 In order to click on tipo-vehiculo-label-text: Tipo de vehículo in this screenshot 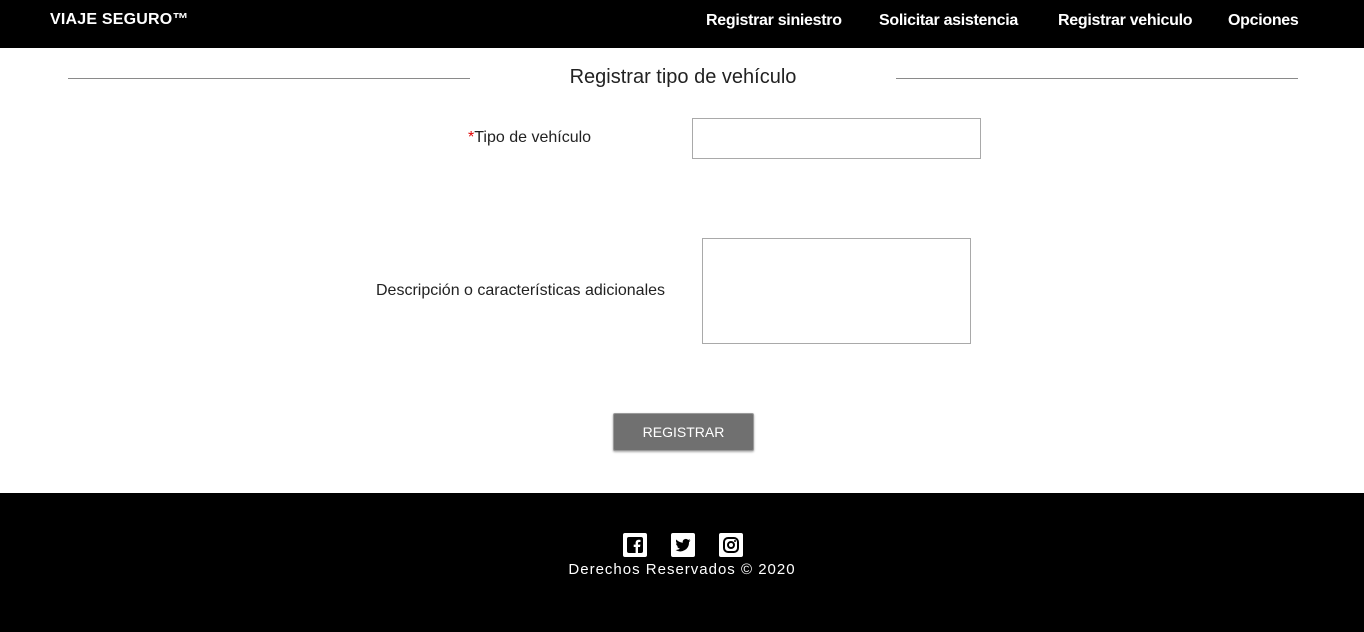, I will do `click(533, 137)`.